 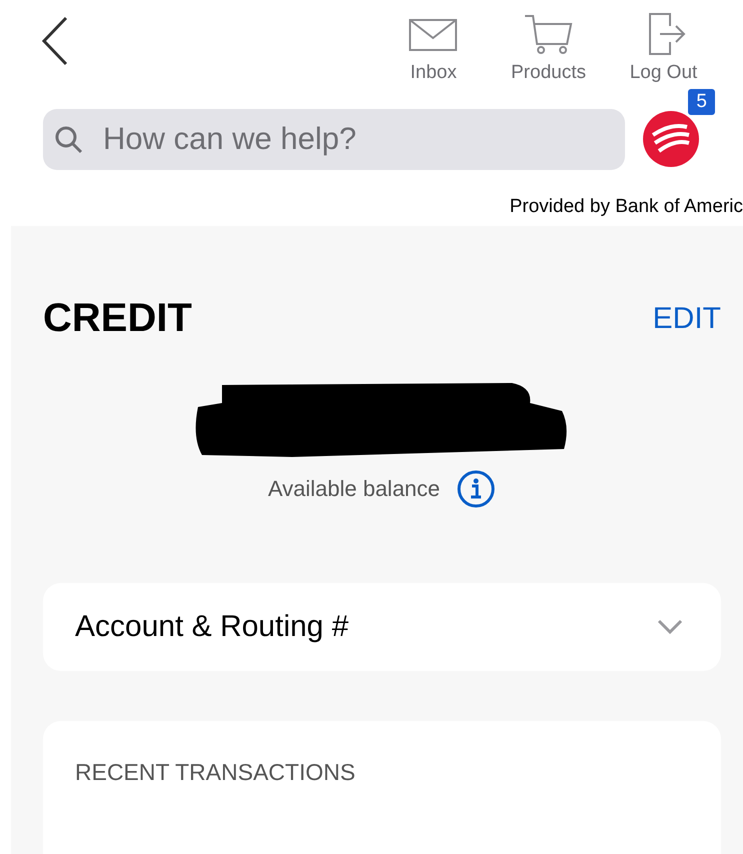 I want to click on nav-button: Inbox, so click(x=433, y=48).